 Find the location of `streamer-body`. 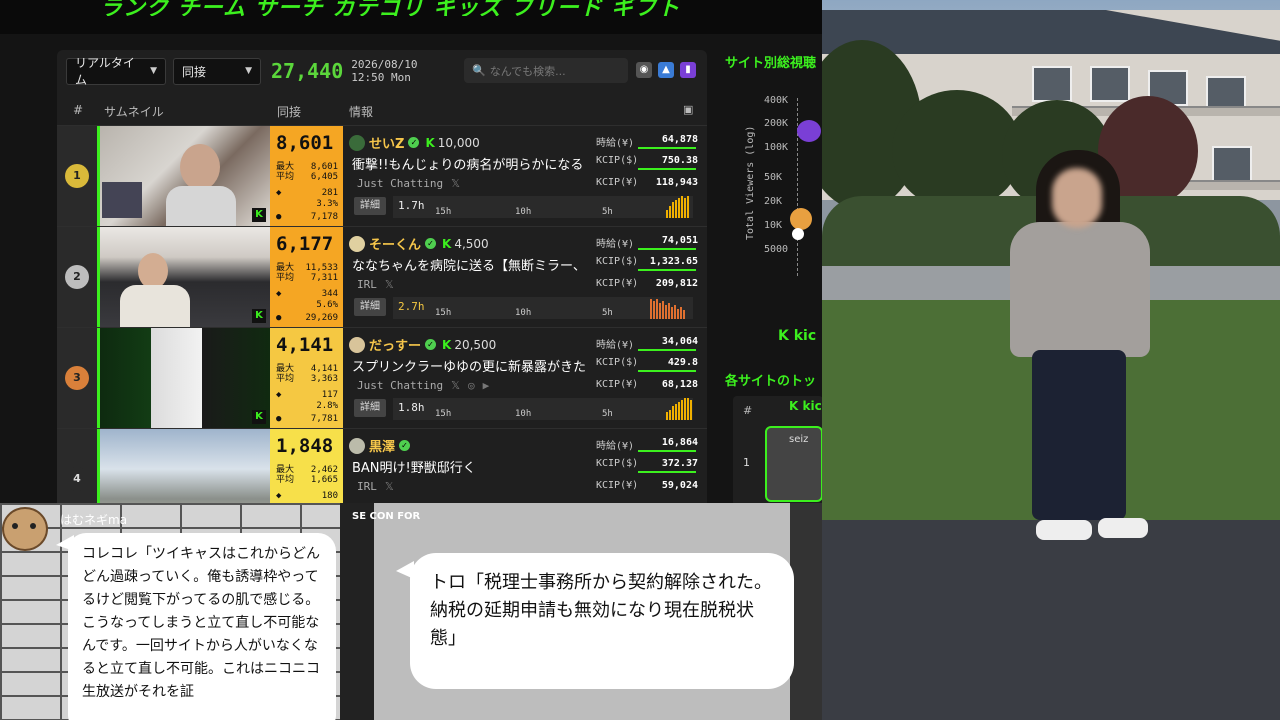

streamer-body is located at coordinates (201, 206).